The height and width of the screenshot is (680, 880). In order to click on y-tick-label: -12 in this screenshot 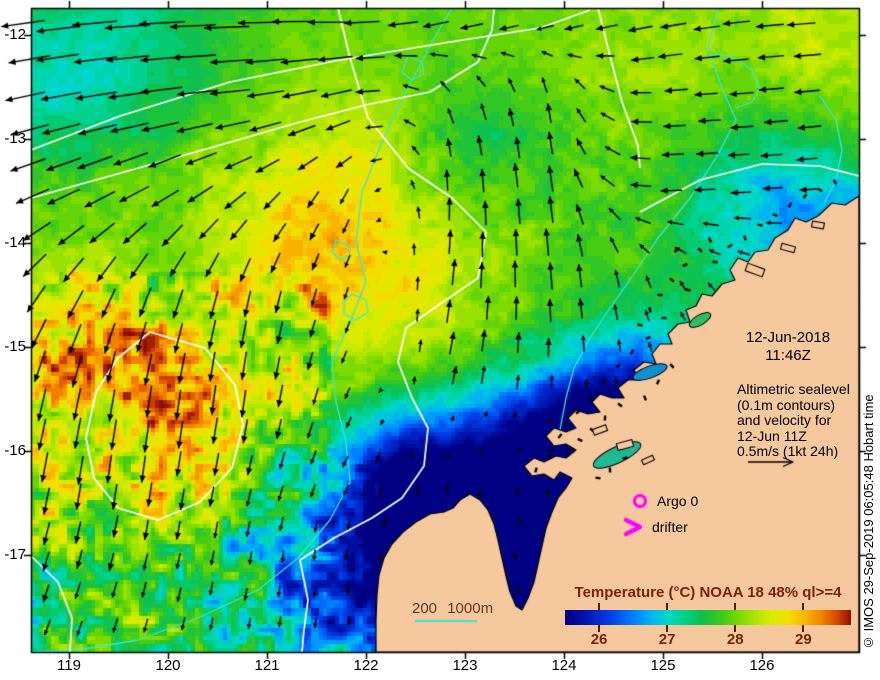, I will do `click(15, 35)`.